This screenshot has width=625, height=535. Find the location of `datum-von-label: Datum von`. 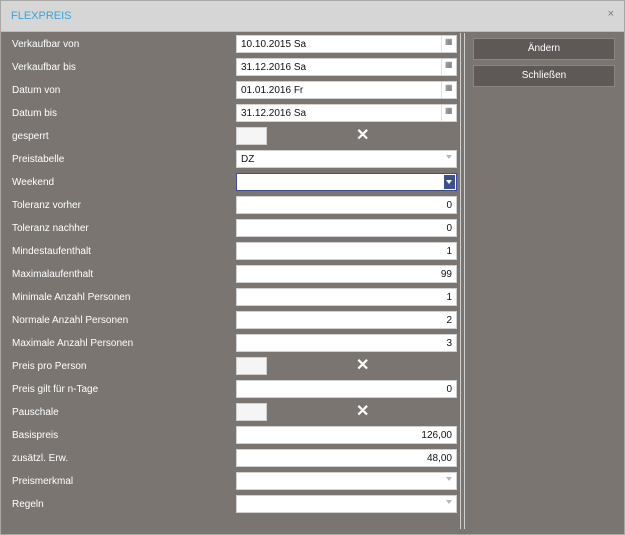

datum-von-label: Datum von is located at coordinates (36, 90).